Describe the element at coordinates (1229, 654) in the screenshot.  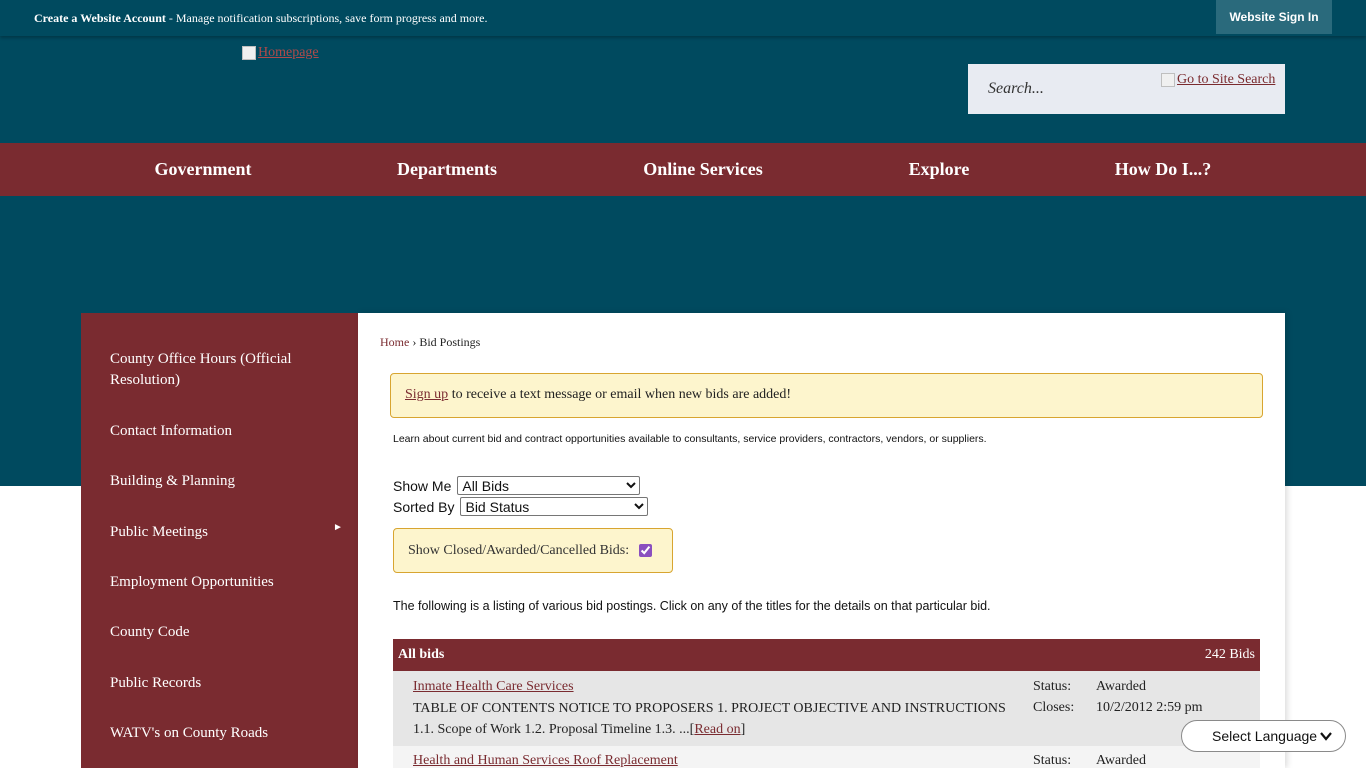
I see `bids-count: 242 Bids` at that location.